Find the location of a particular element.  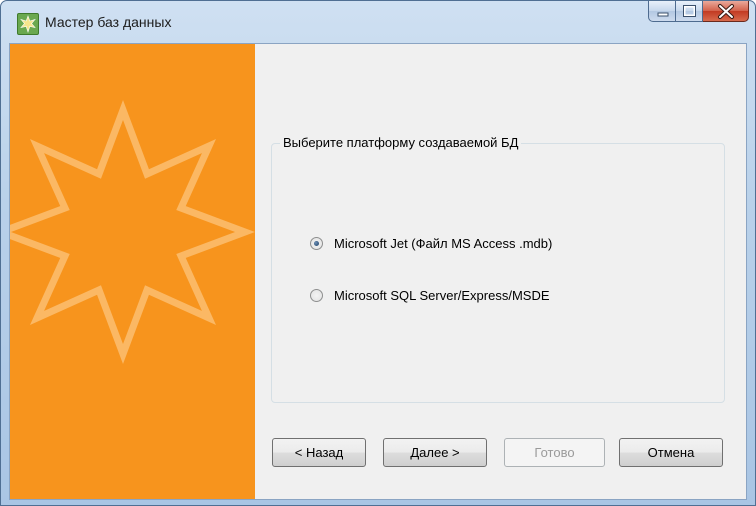

option-label: Microsoft Jet (Файл MS Access .mdb) is located at coordinates (443, 243).